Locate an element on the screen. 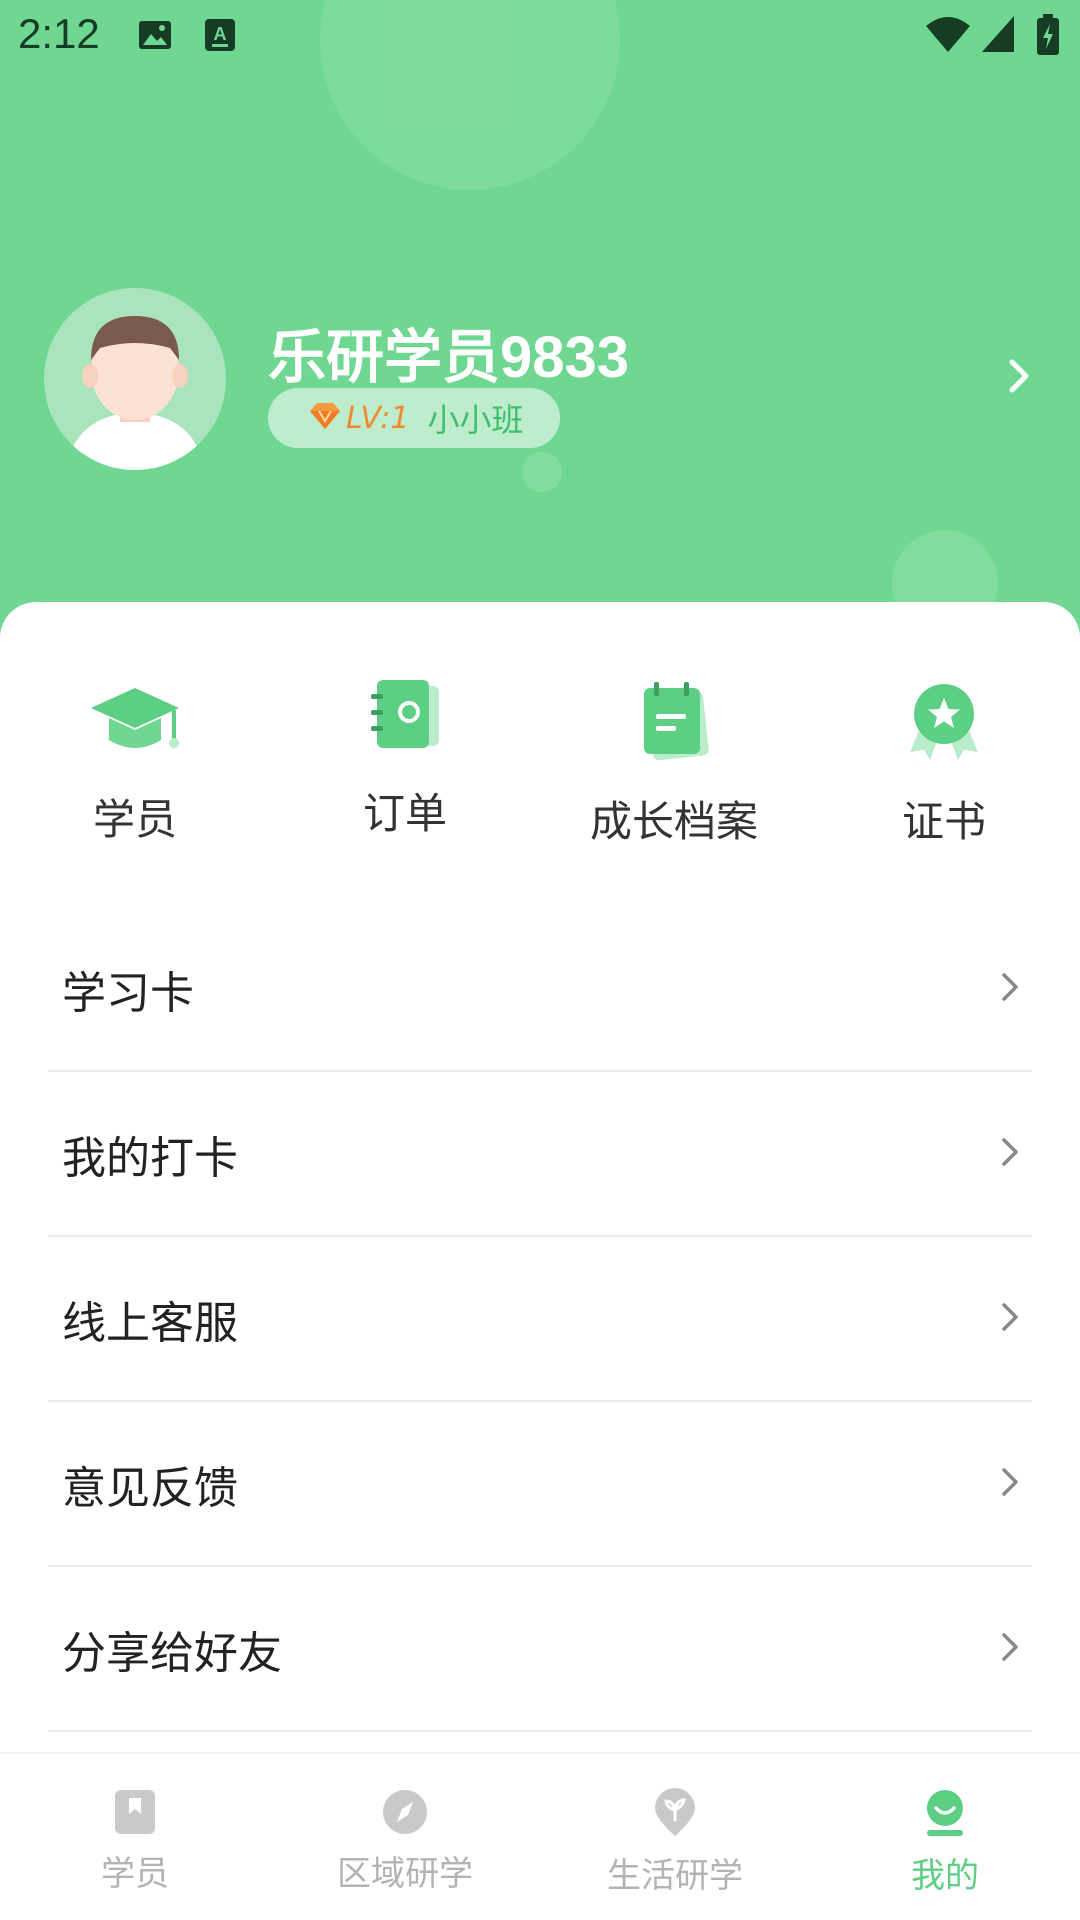  tab-life-study: 生活研学 is located at coordinates (675, 1837).